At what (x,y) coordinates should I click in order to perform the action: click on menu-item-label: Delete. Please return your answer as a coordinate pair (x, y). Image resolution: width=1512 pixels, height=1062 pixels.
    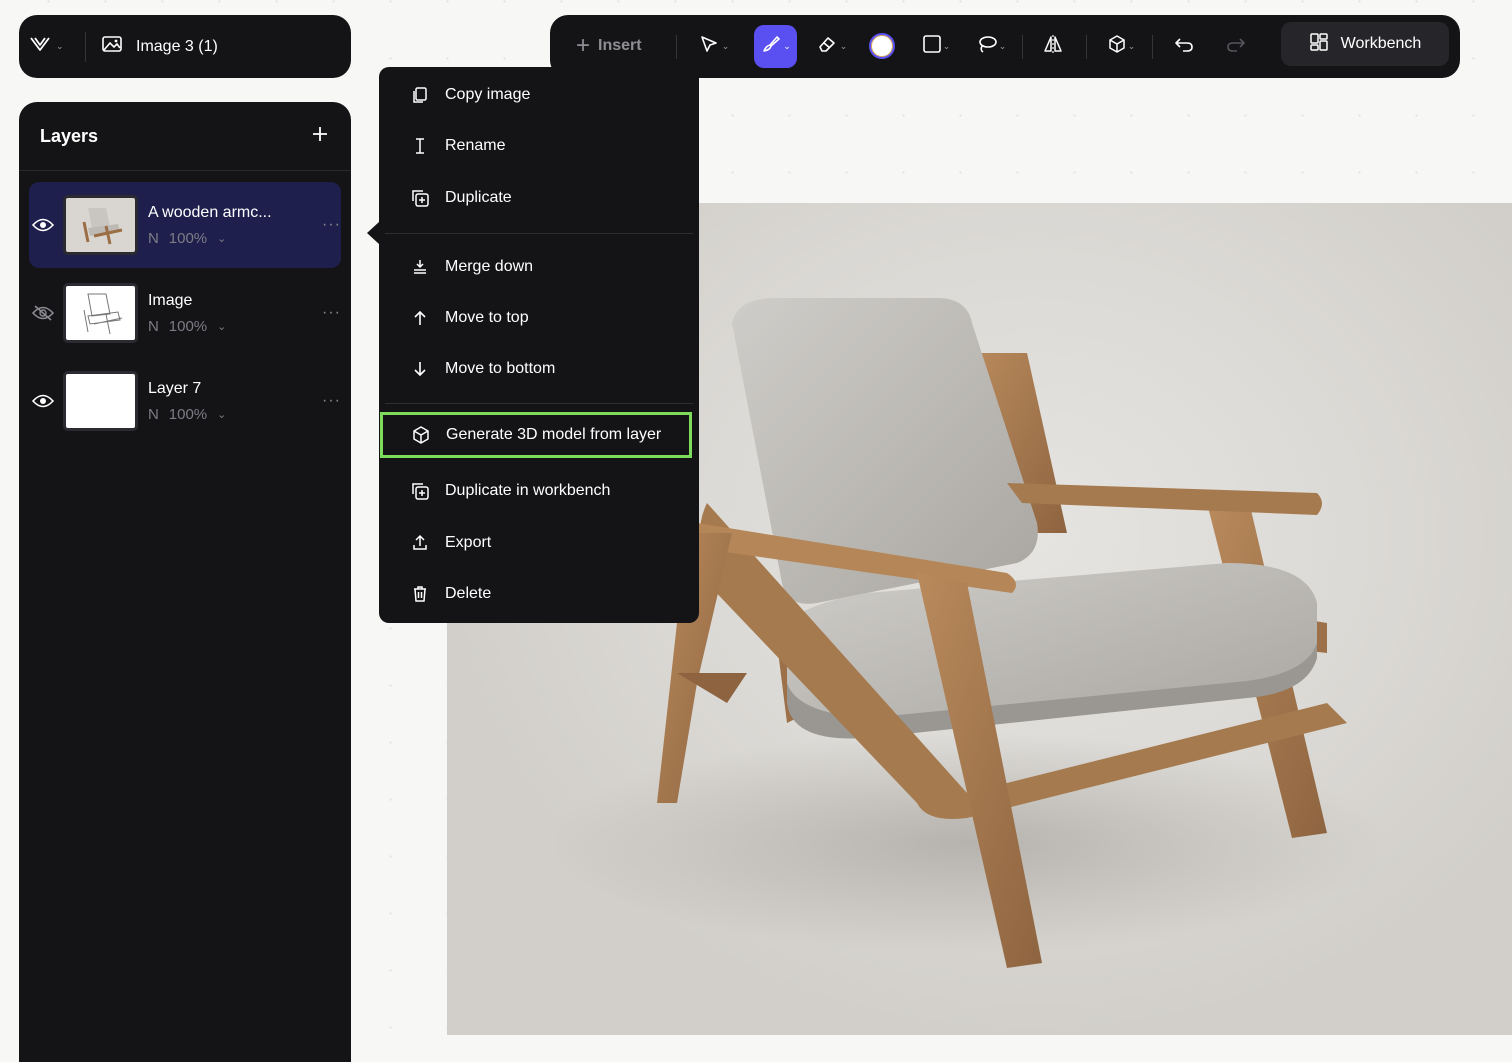
    Looking at the image, I should click on (468, 593).